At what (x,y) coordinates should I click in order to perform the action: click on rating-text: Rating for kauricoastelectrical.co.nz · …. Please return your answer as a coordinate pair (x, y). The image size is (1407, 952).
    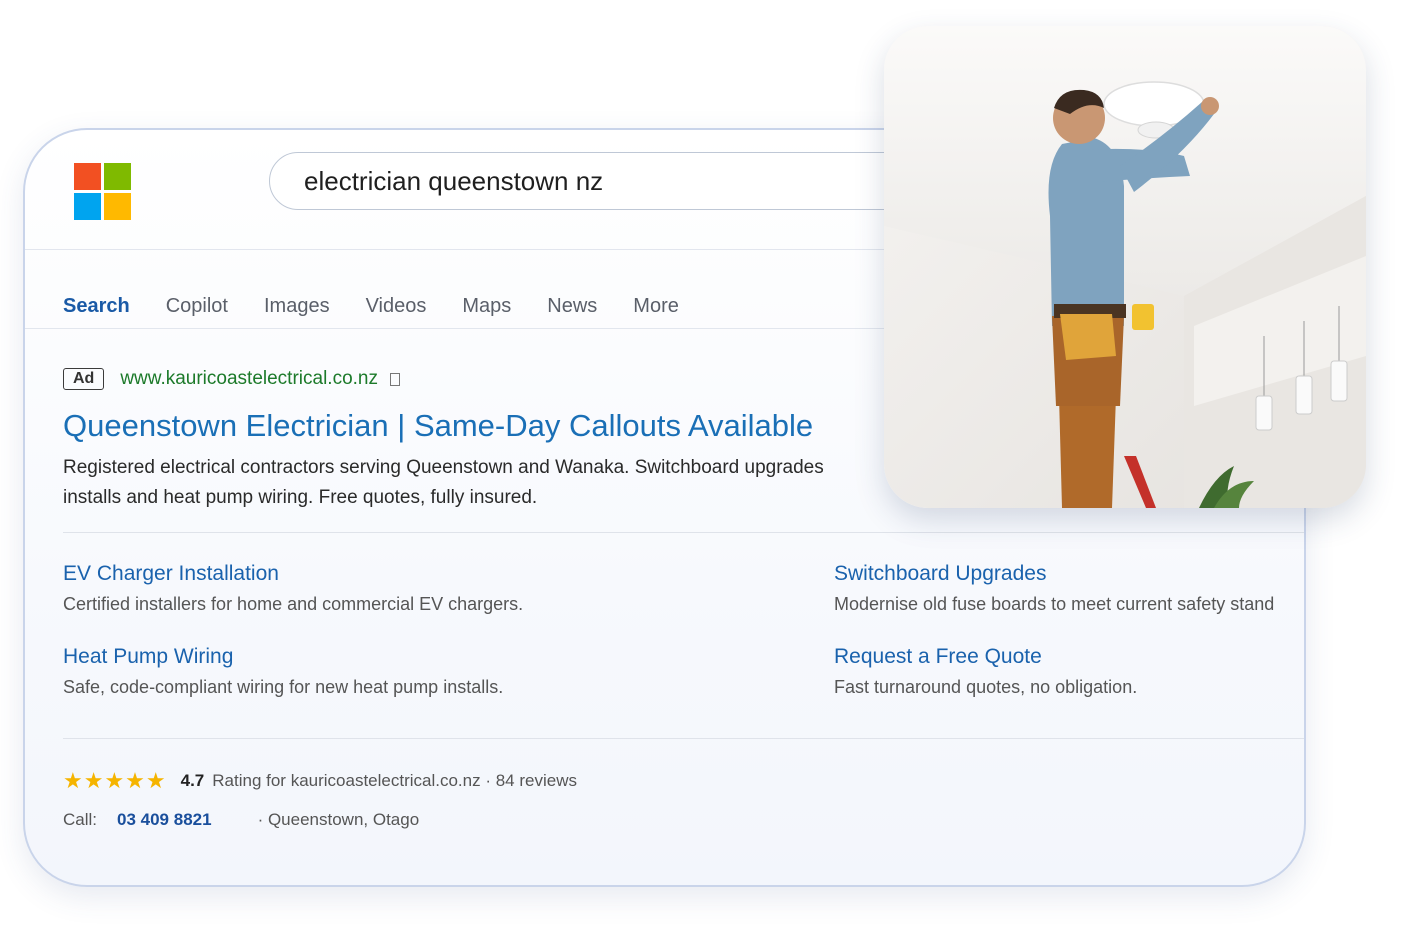
    Looking at the image, I should click on (394, 780).